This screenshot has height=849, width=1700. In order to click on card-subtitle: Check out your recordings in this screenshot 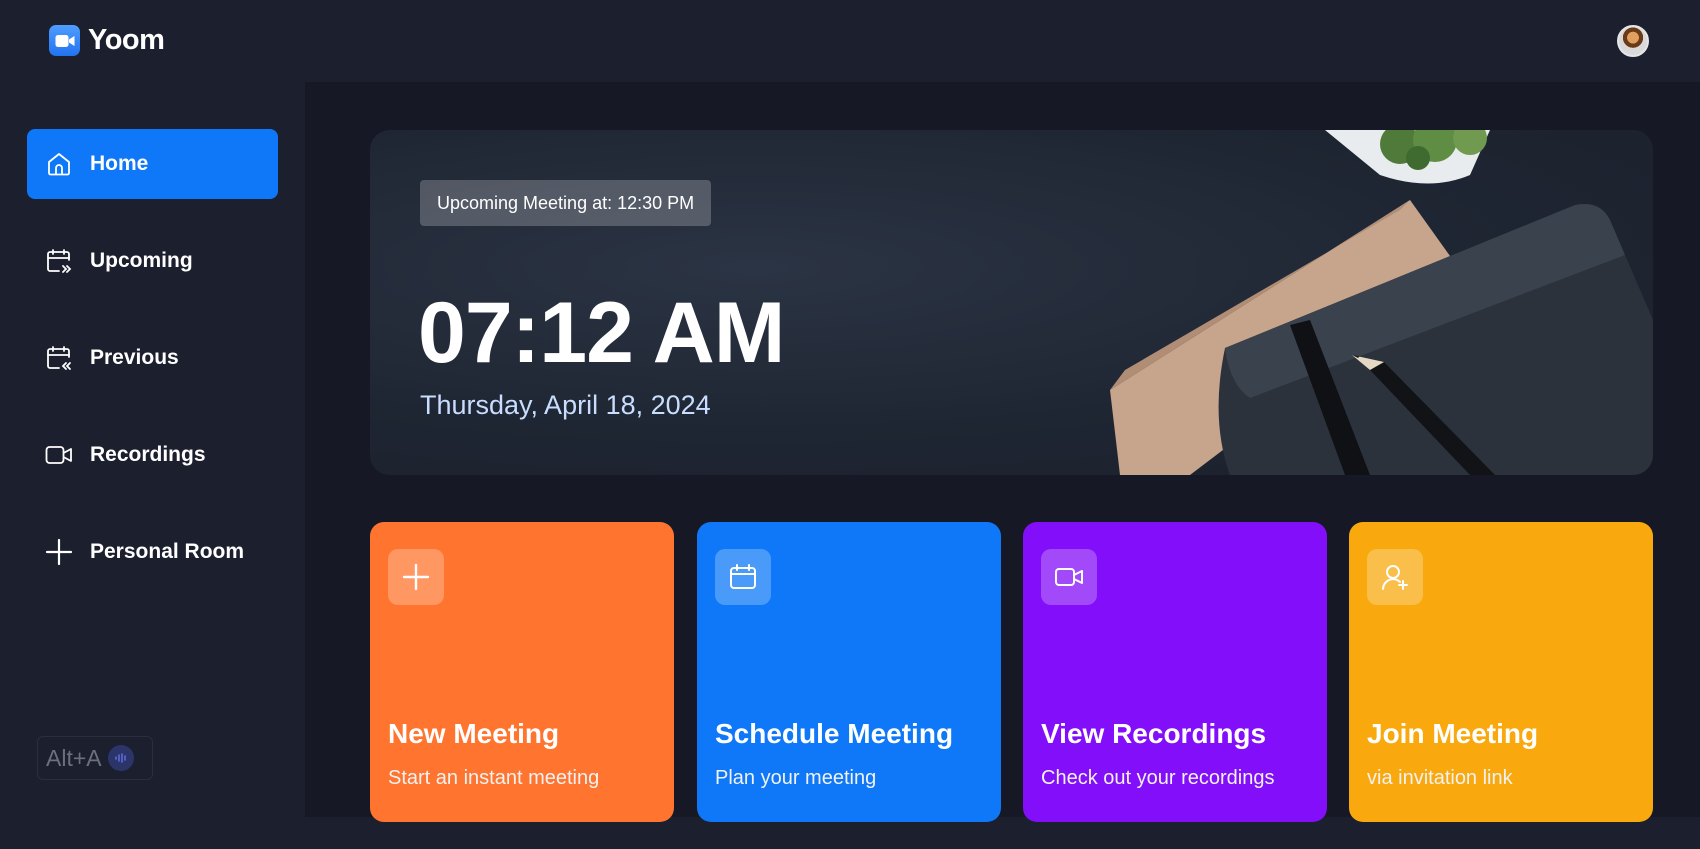, I will do `click(1158, 778)`.